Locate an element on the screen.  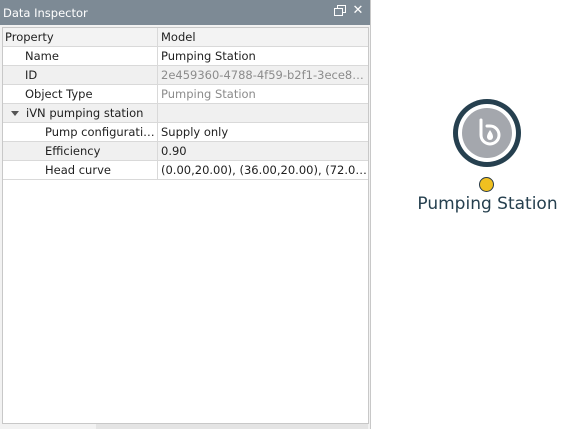
close-icon: ✕ is located at coordinates (358, 10).